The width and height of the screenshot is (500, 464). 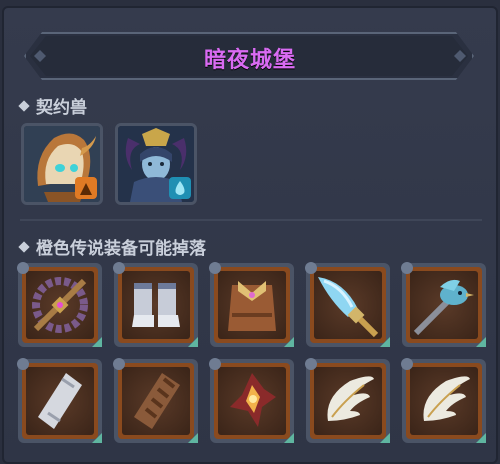 What do you see at coordinates (121, 249) in the screenshot?
I see `legendary-drop-label: 橙色传说装备可能掉落` at bounding box center [121, 249].